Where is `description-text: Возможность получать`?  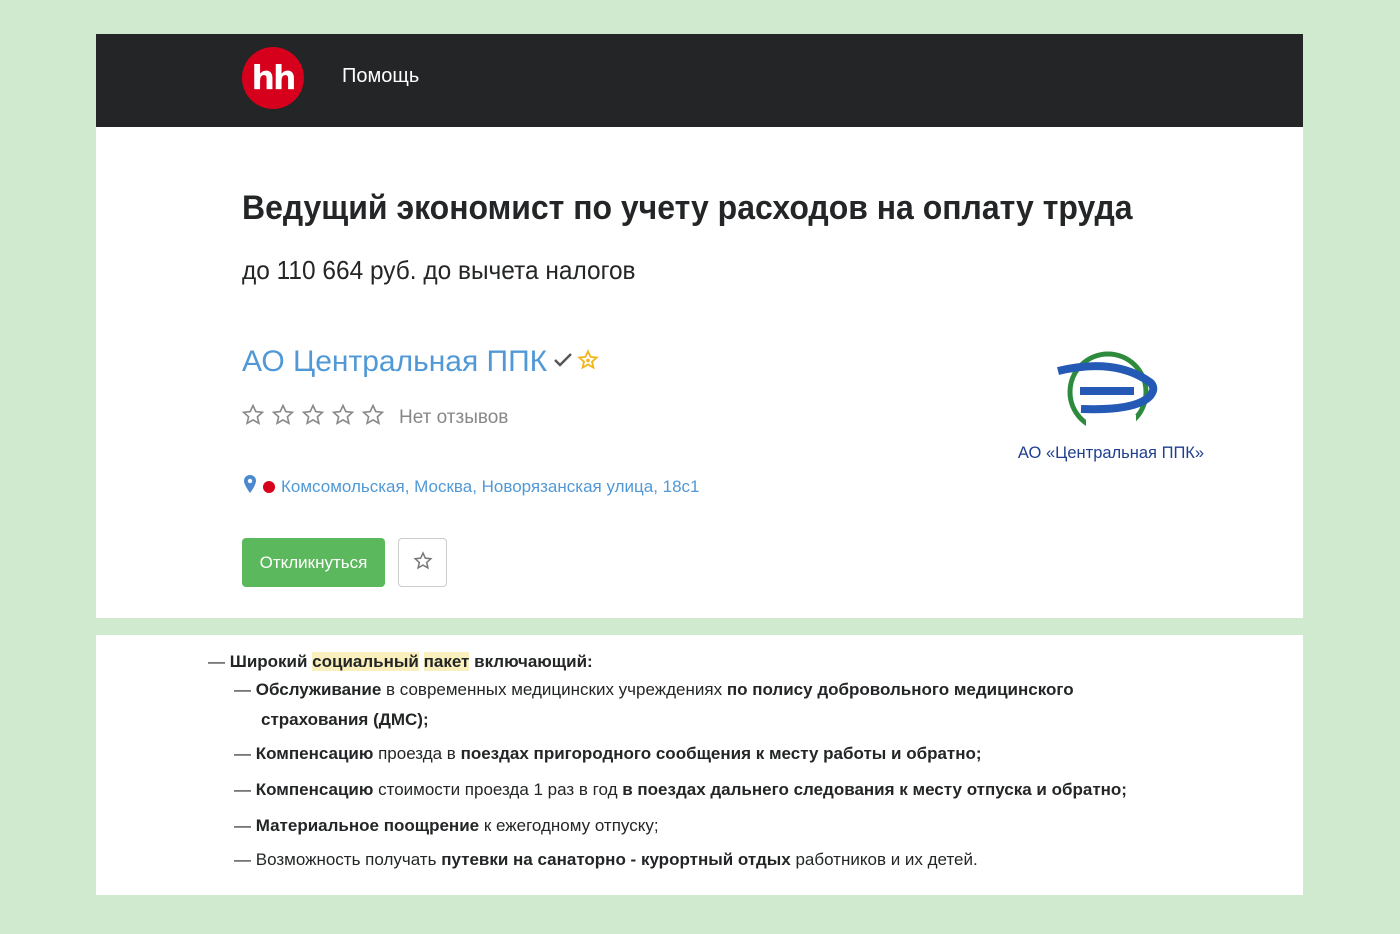
description-text: Возможность получать is located at coordinates (348, 859).